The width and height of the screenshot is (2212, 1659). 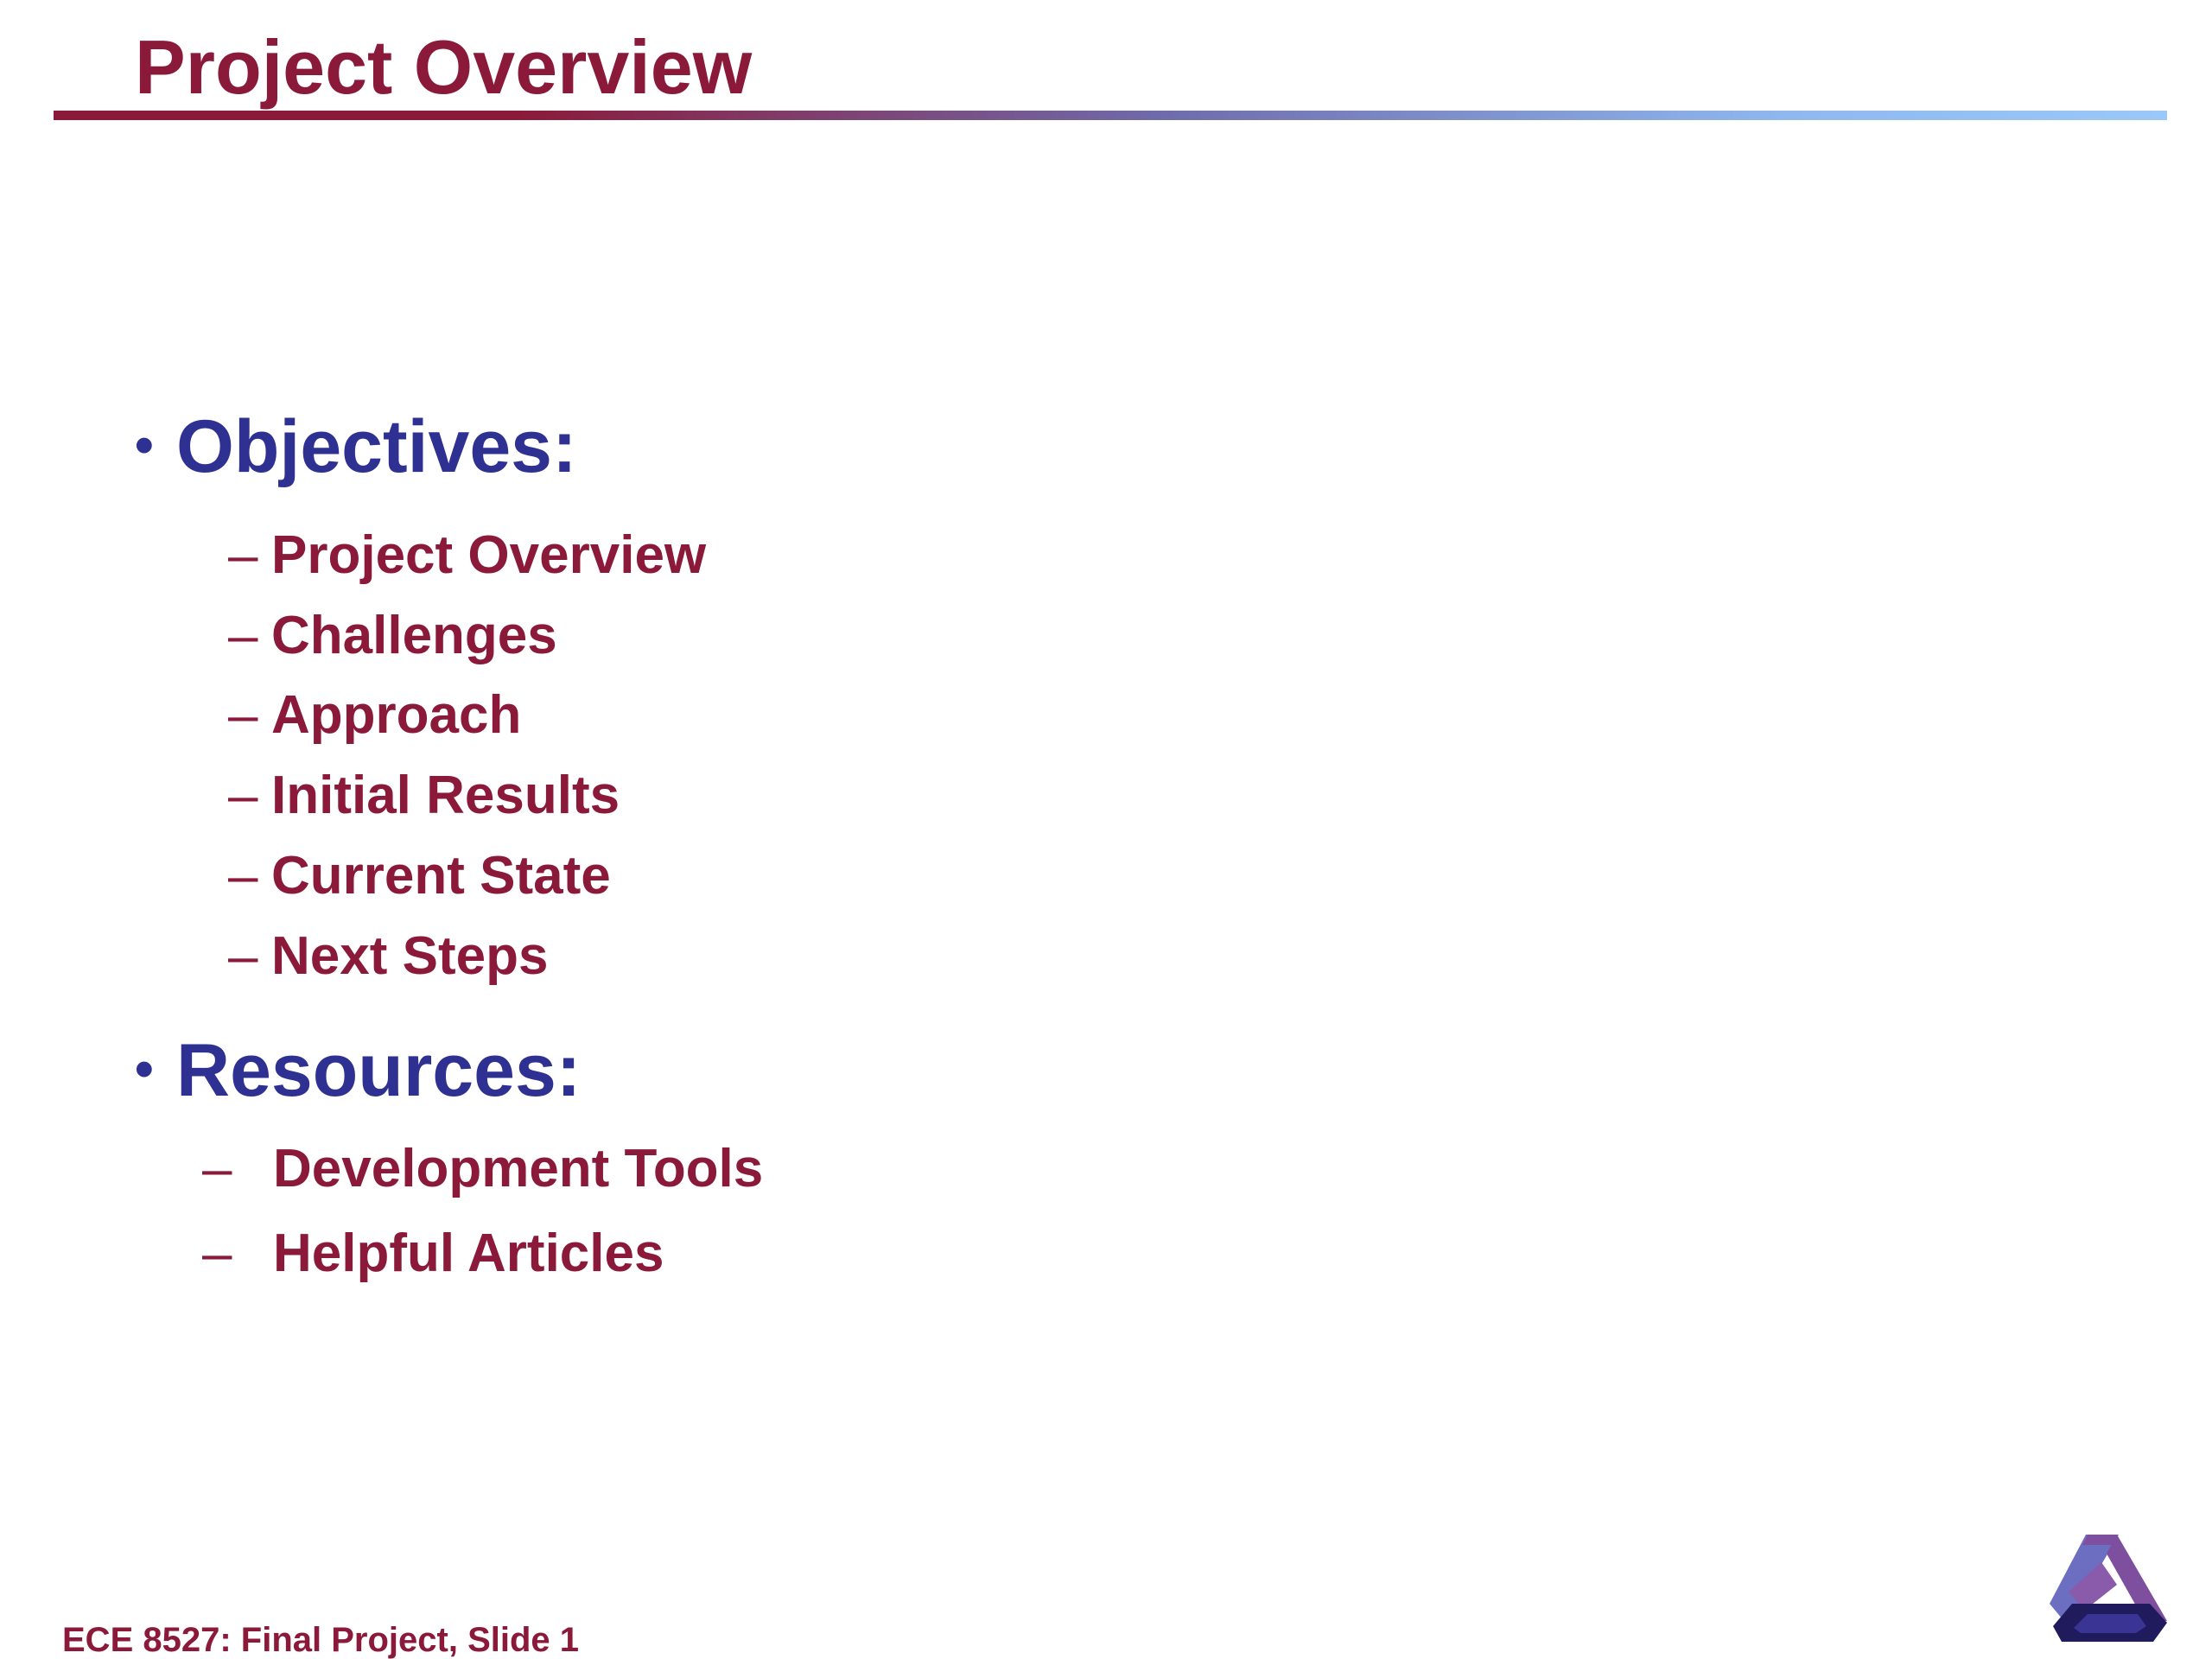 I want to click on slide-title: Project Overview, so click(x=444, y=67).